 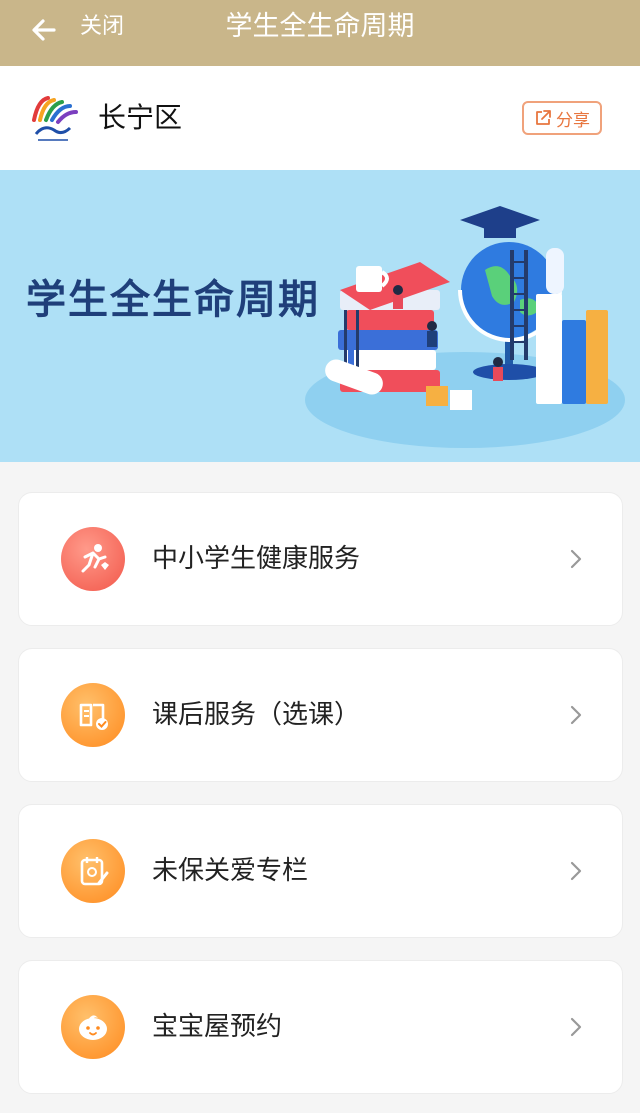 I want to click on district-name: 长宁区, so click(x=140, y=117).